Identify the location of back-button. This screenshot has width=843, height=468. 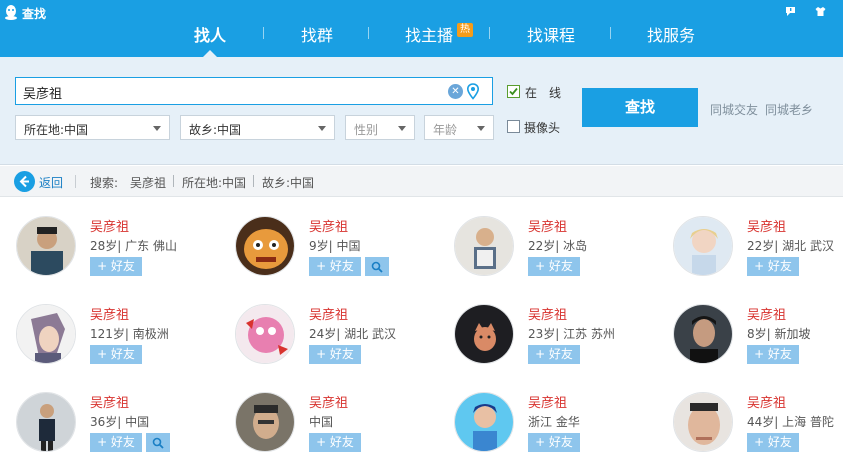
(24, 181).